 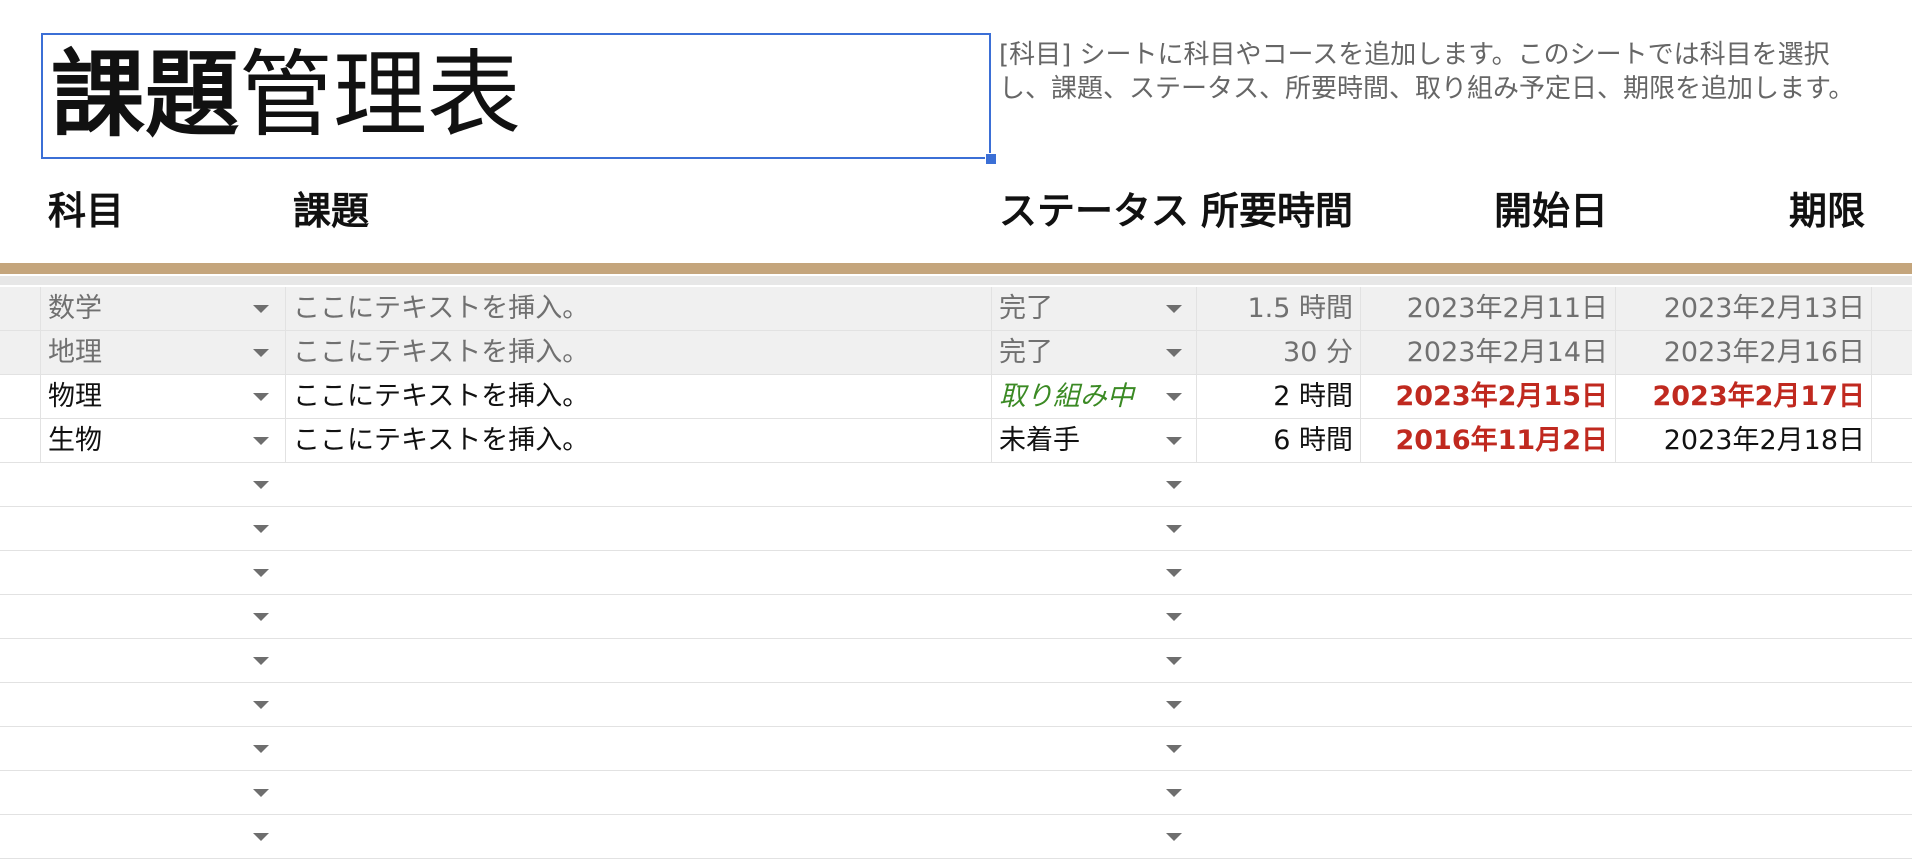 What do you see at coordinates (956, 280) in the screenshot?
I see `header-subrule` at bounding box center [956, 280].